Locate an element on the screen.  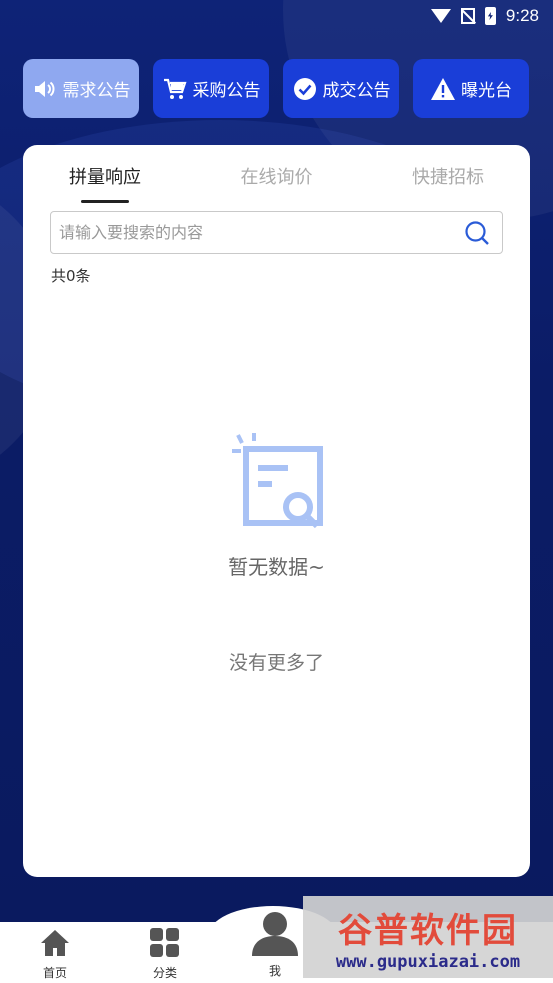
deal-announcement-button: 成交公告 is located at coordinates (341, 88).